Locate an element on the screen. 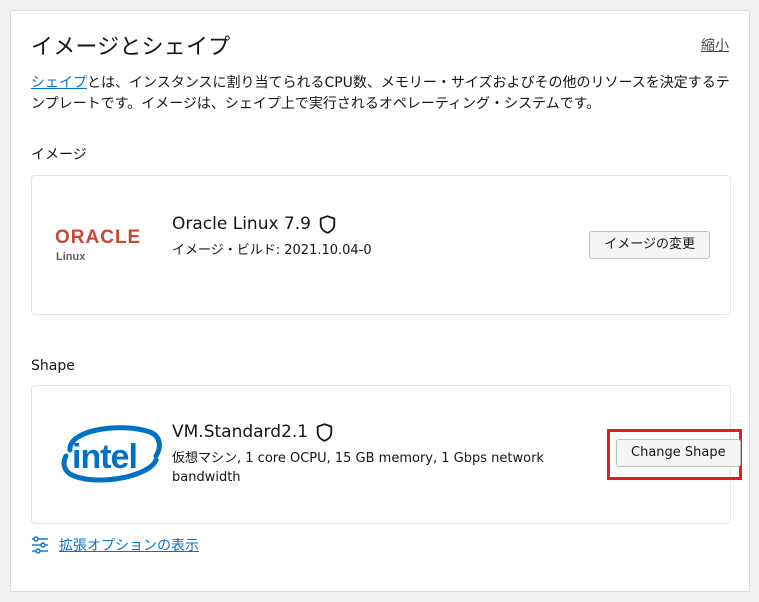 This screenshot has width=759, height=602. panel-header: イメージとシェイプ 縮小 is located at coordinates (380, 44).